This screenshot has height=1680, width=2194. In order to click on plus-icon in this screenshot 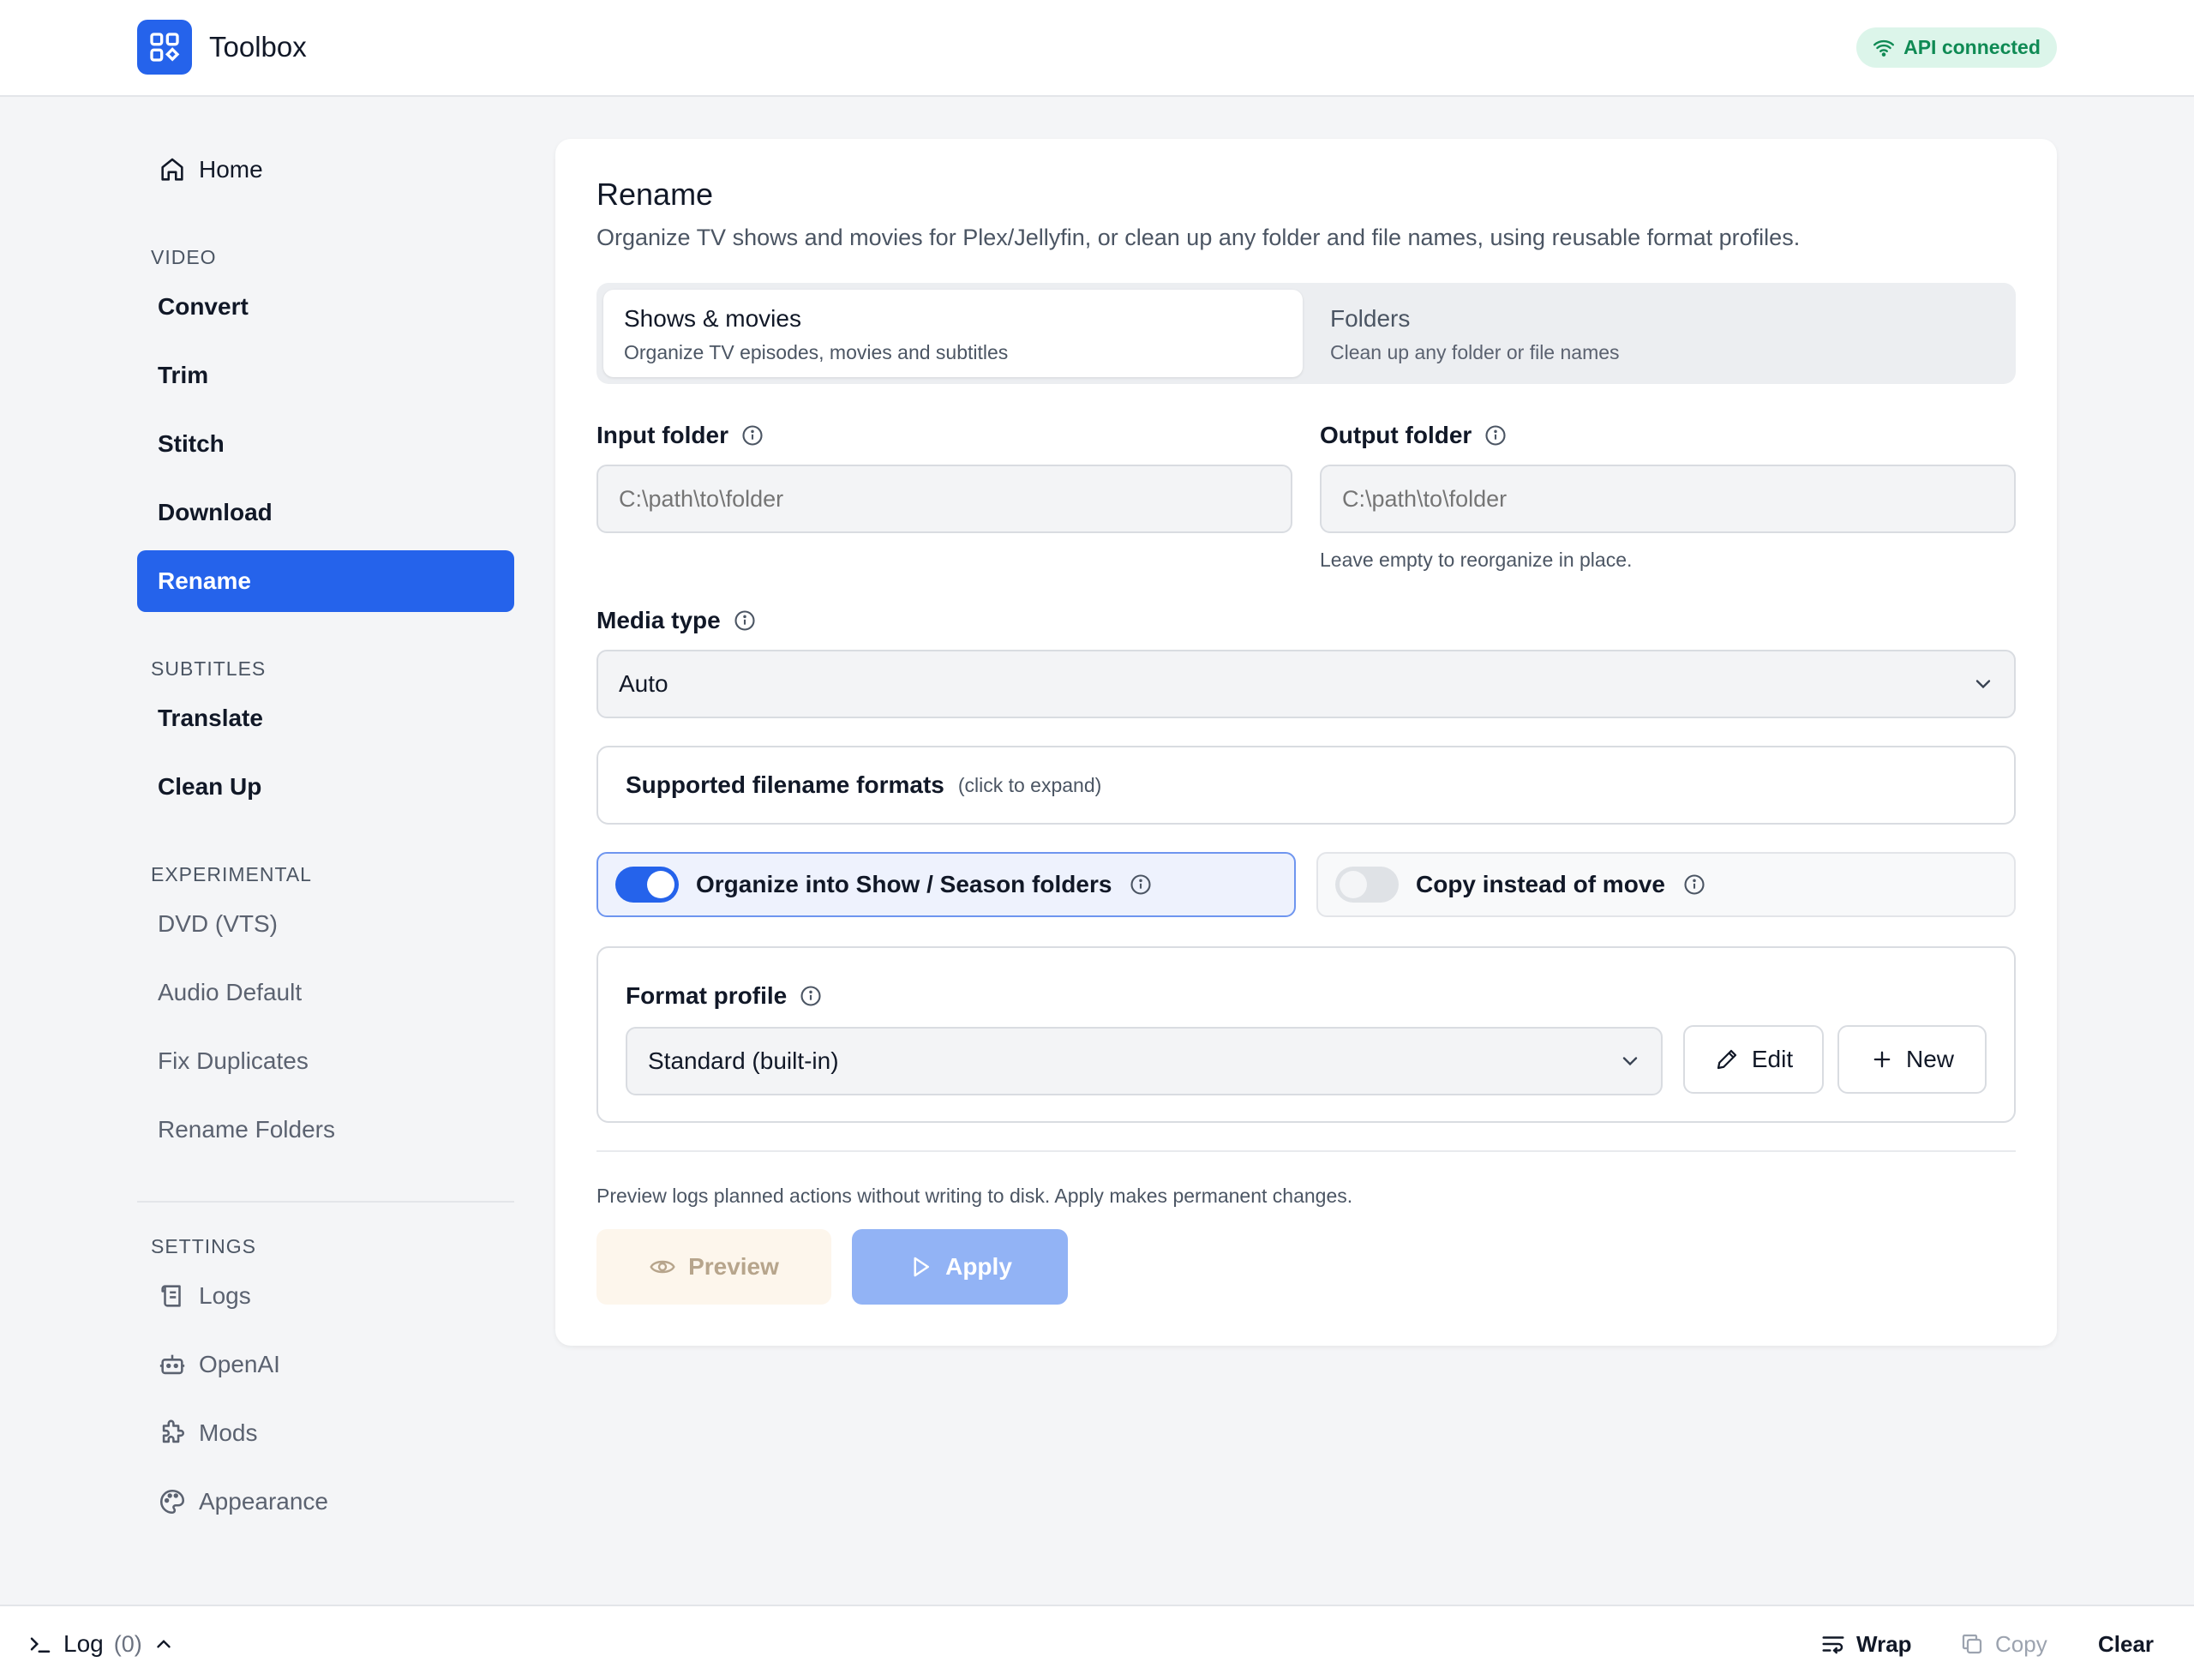, I will do `click(1882, 1059)`.